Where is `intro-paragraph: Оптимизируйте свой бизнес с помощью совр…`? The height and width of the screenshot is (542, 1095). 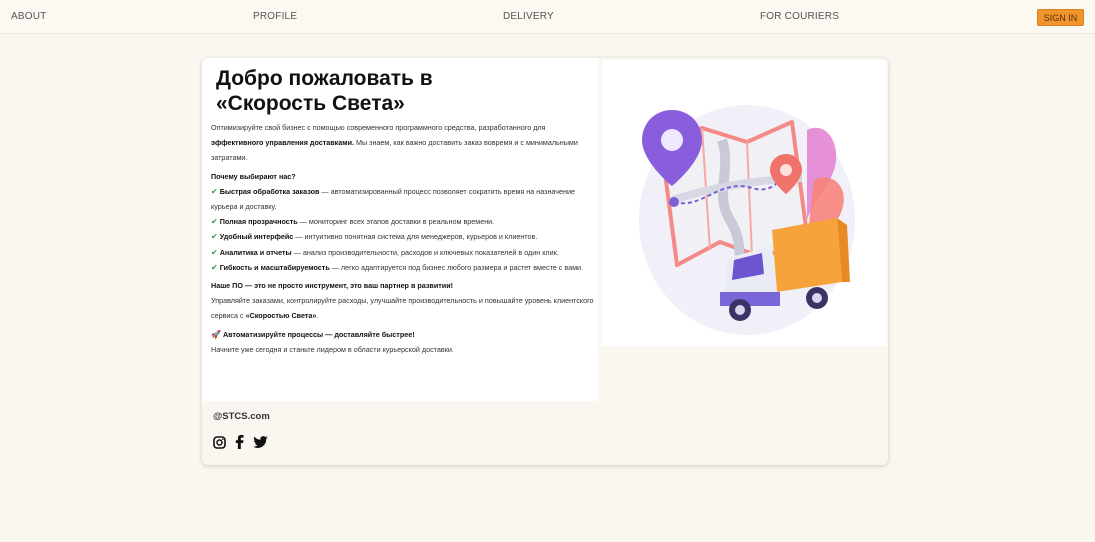
intro-paragraph: Оптимизируйте свой бизнес с помощью совр… is located at coordinates (404, 143).